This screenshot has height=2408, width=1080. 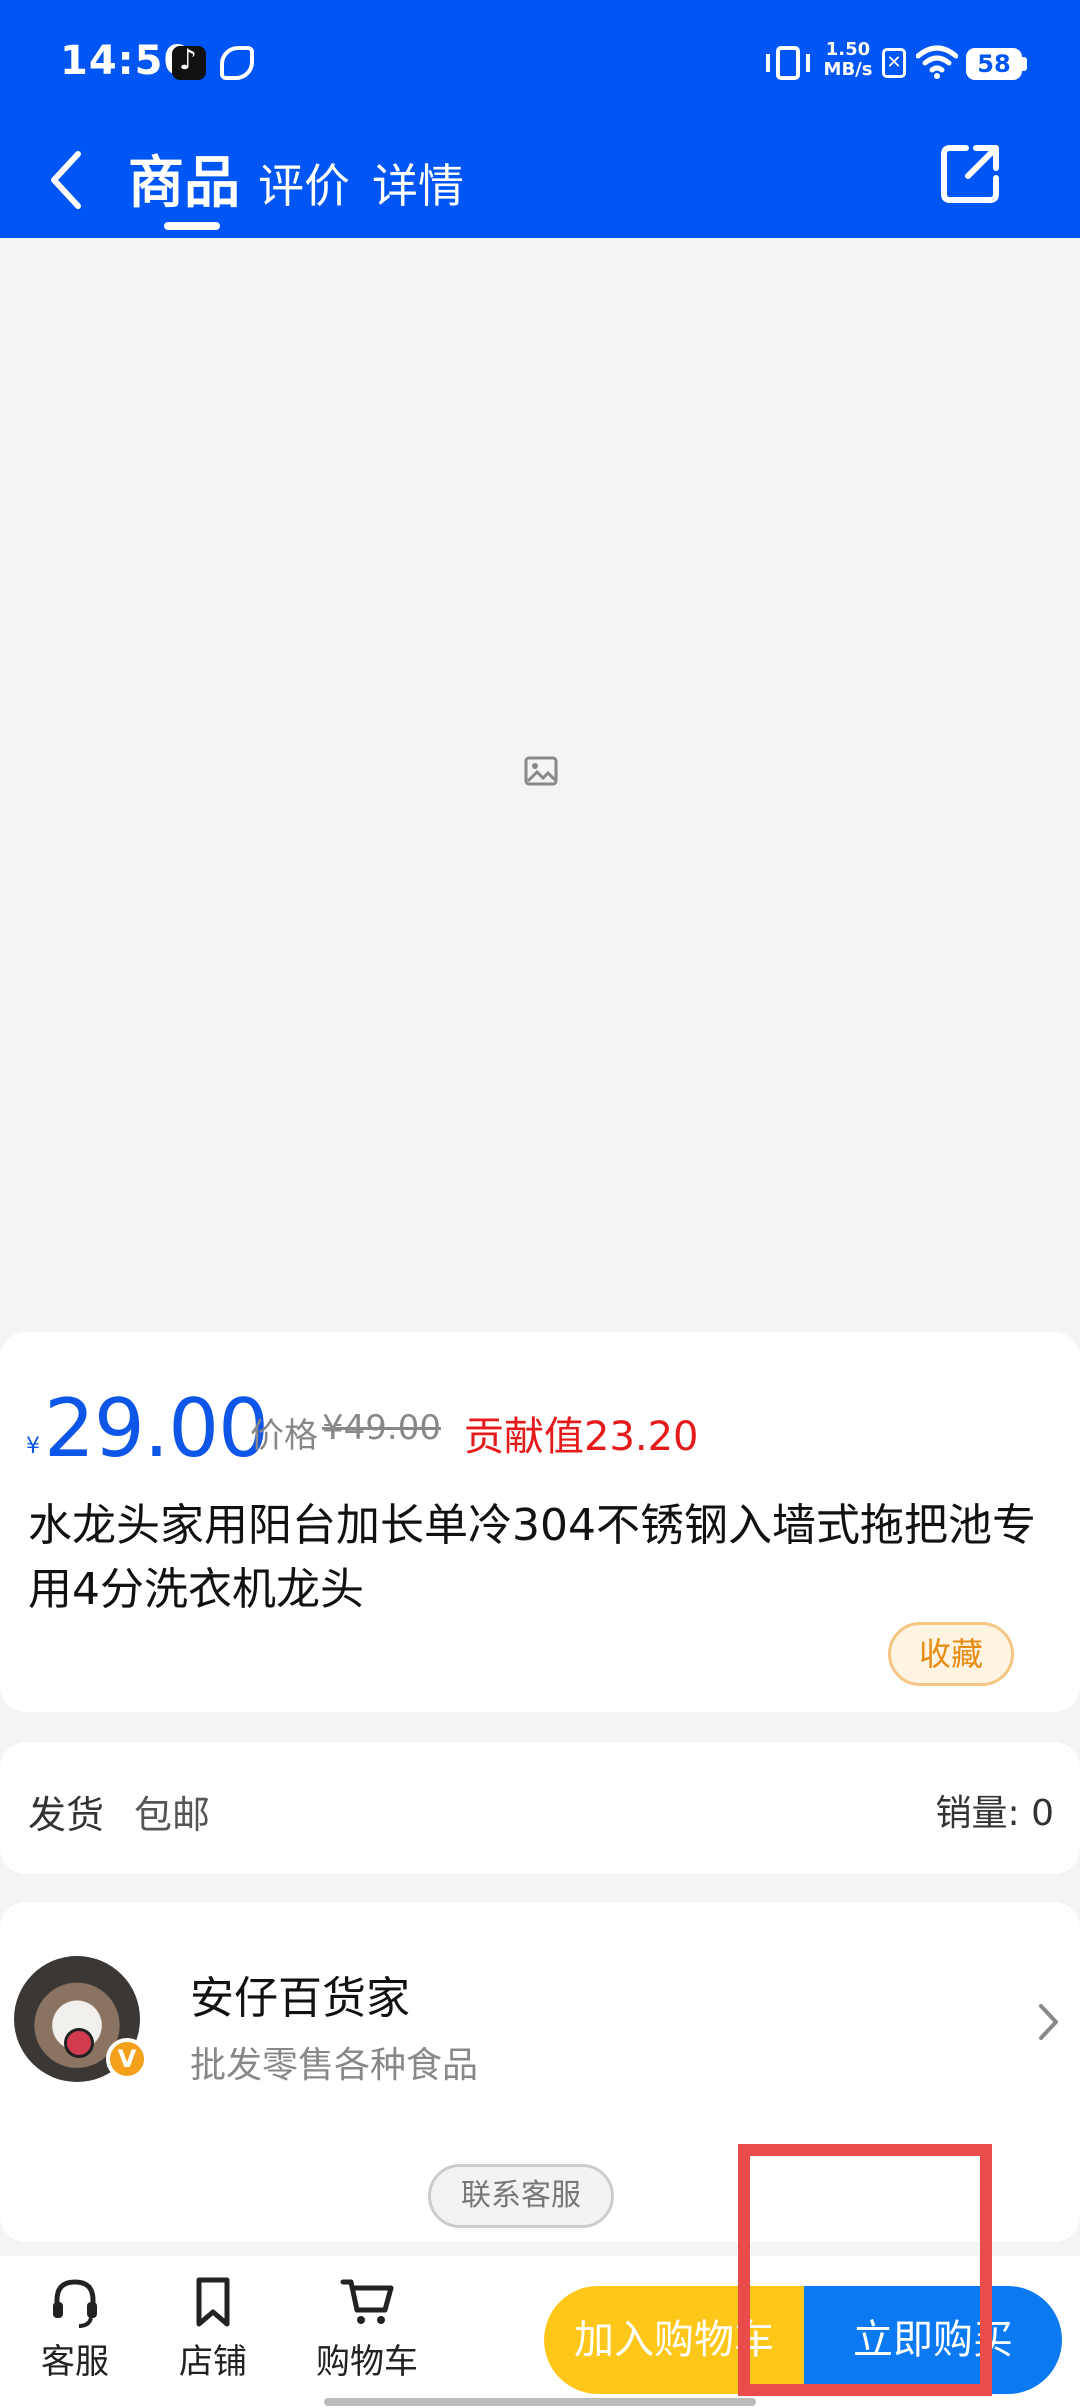 What do you see at coordinates (156, 1428) in the screenshot?
I see `price: 29.00` at bounding box center [156, 1428].